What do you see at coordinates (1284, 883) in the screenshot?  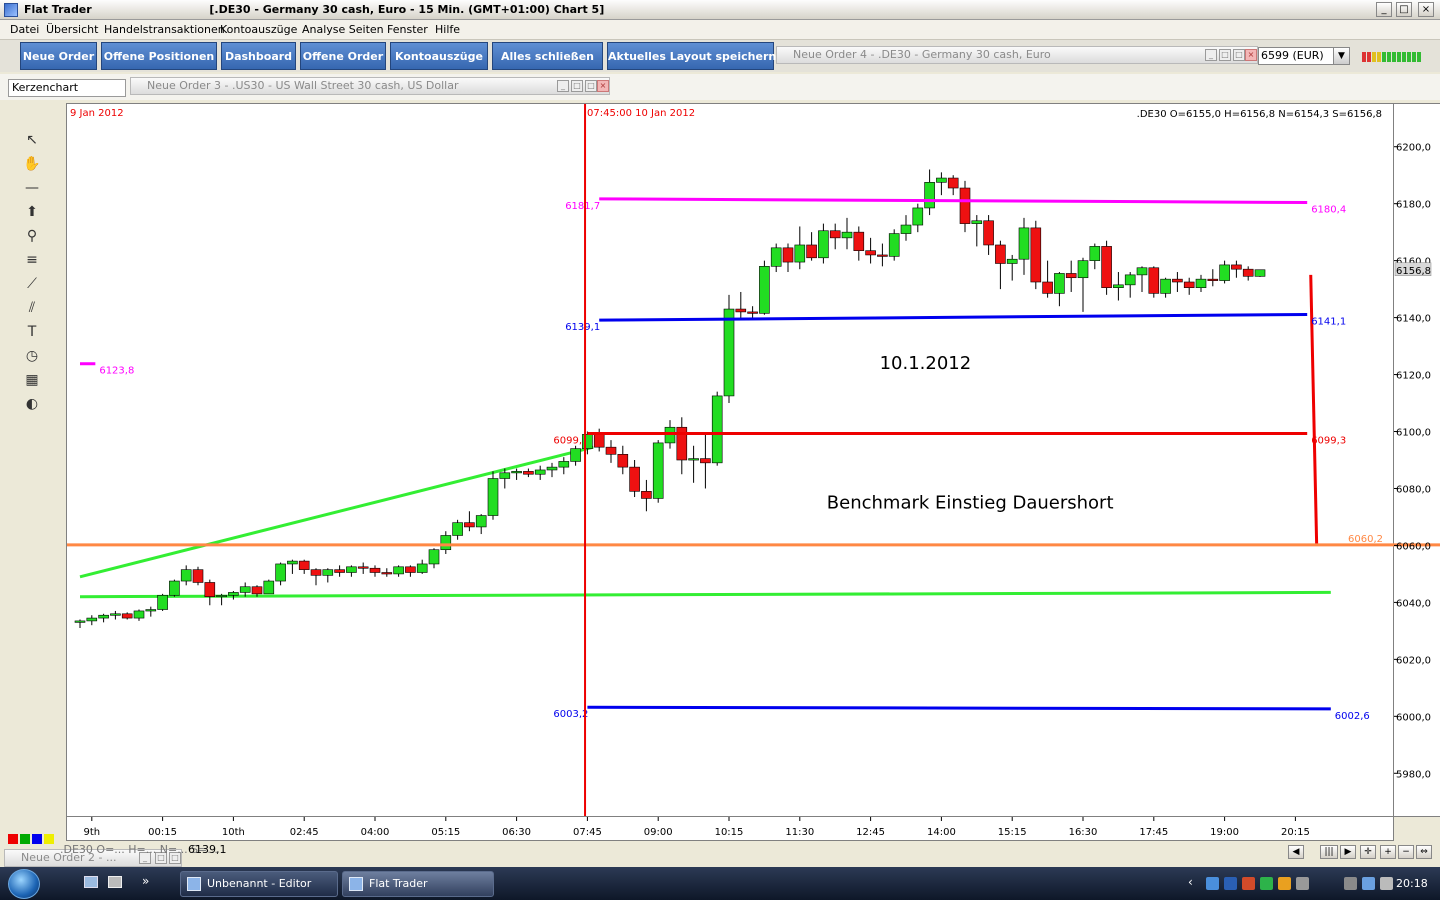 I see `update-icon` at bounding box center [1284, 883].